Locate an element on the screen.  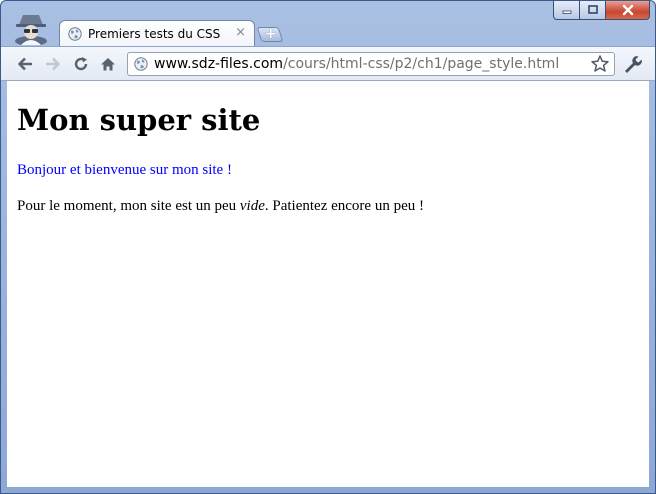
address-path: /cours/html-css/p2/ch1/page_style.html is located at coordinates (421, 64).